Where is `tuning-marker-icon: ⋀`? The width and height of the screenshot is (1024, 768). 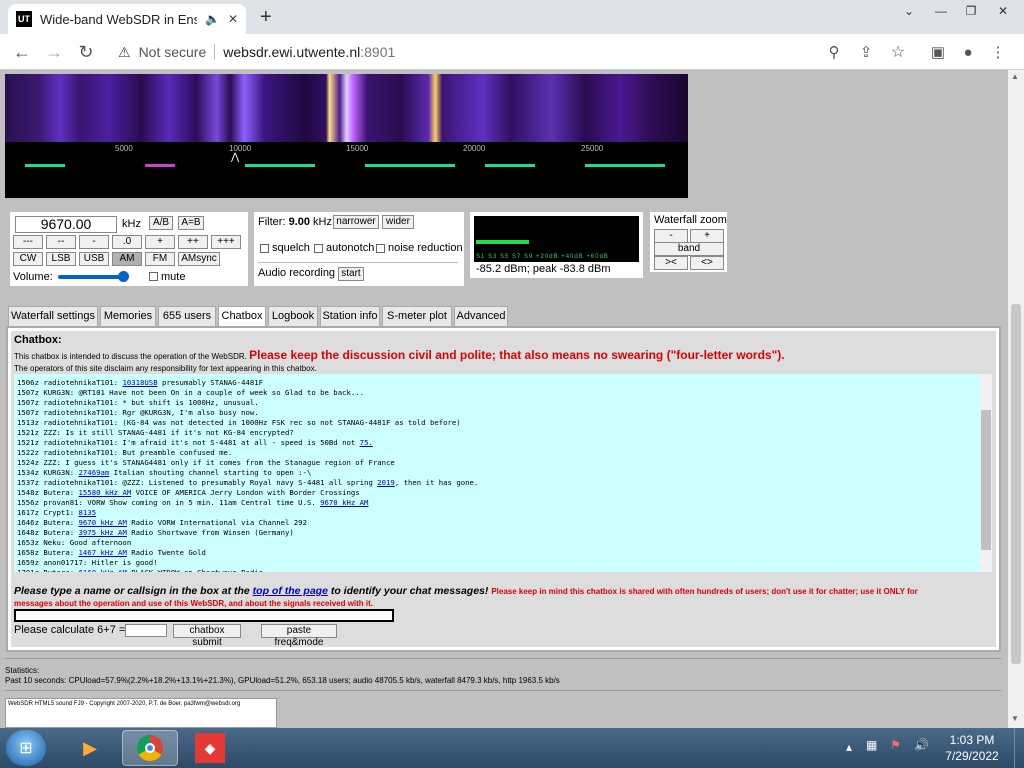 tuning-marker-icon: ⋀ is located at coordinates (235, 157).